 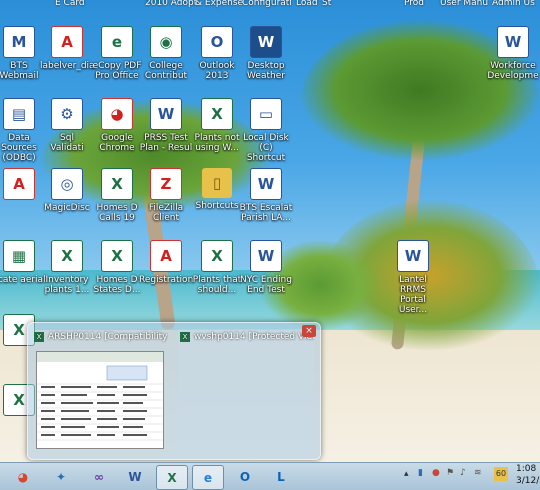 I want to click on network-status-icon: ▮, so click(x=420, y=473).